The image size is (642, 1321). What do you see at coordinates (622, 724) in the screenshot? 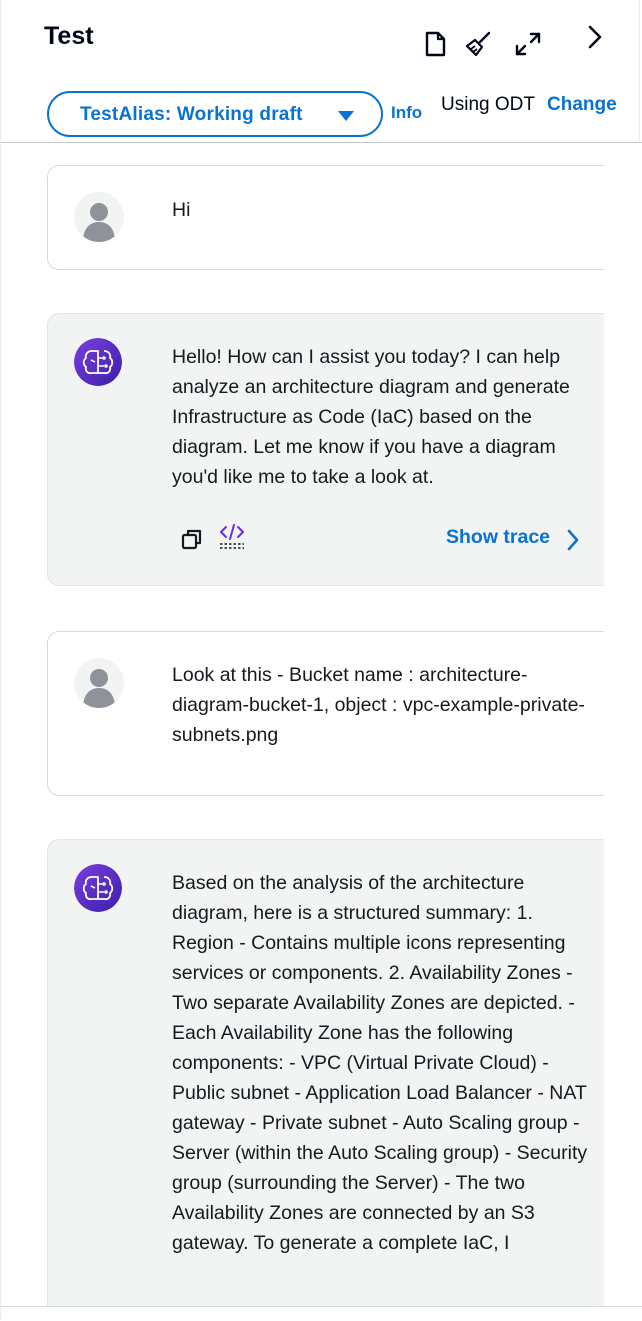
I see `chat-right-edge` at bounding box center [622, 724].